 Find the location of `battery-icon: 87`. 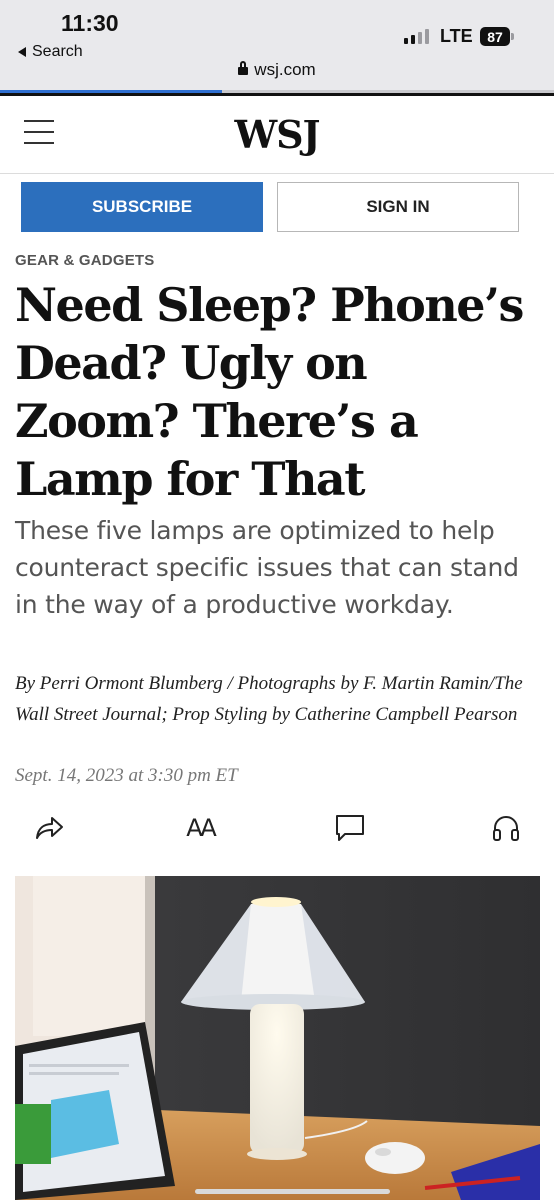

battery-icon: 87 is located at coordinates (497, 36).